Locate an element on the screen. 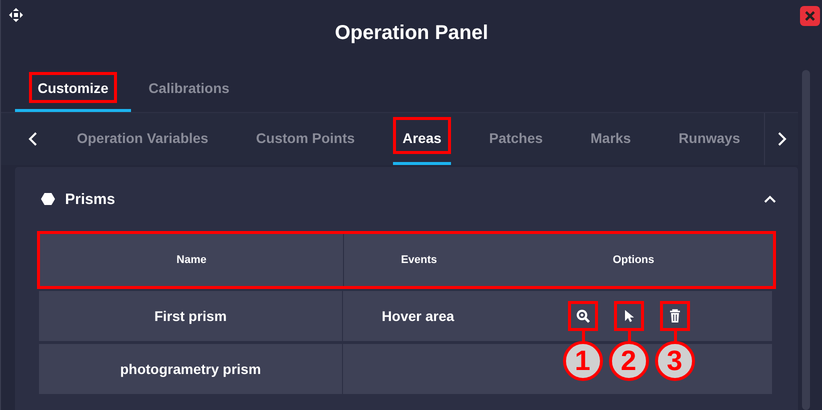 The width and height of the screenshot is (822, 410). zoom-button is located at coordinates (583, 316).